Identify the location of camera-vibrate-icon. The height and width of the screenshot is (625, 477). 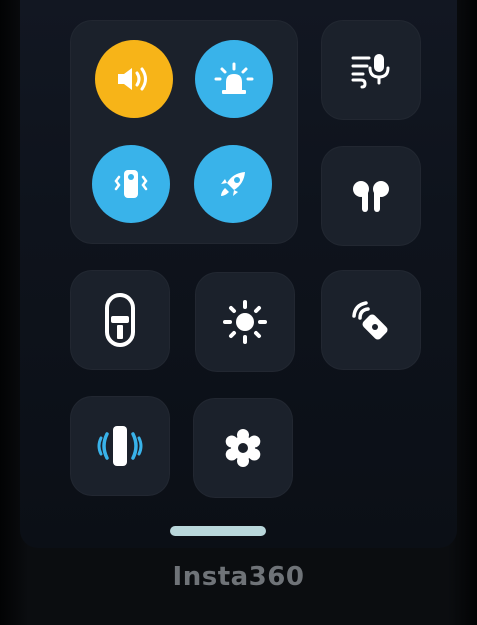
(131, 184).